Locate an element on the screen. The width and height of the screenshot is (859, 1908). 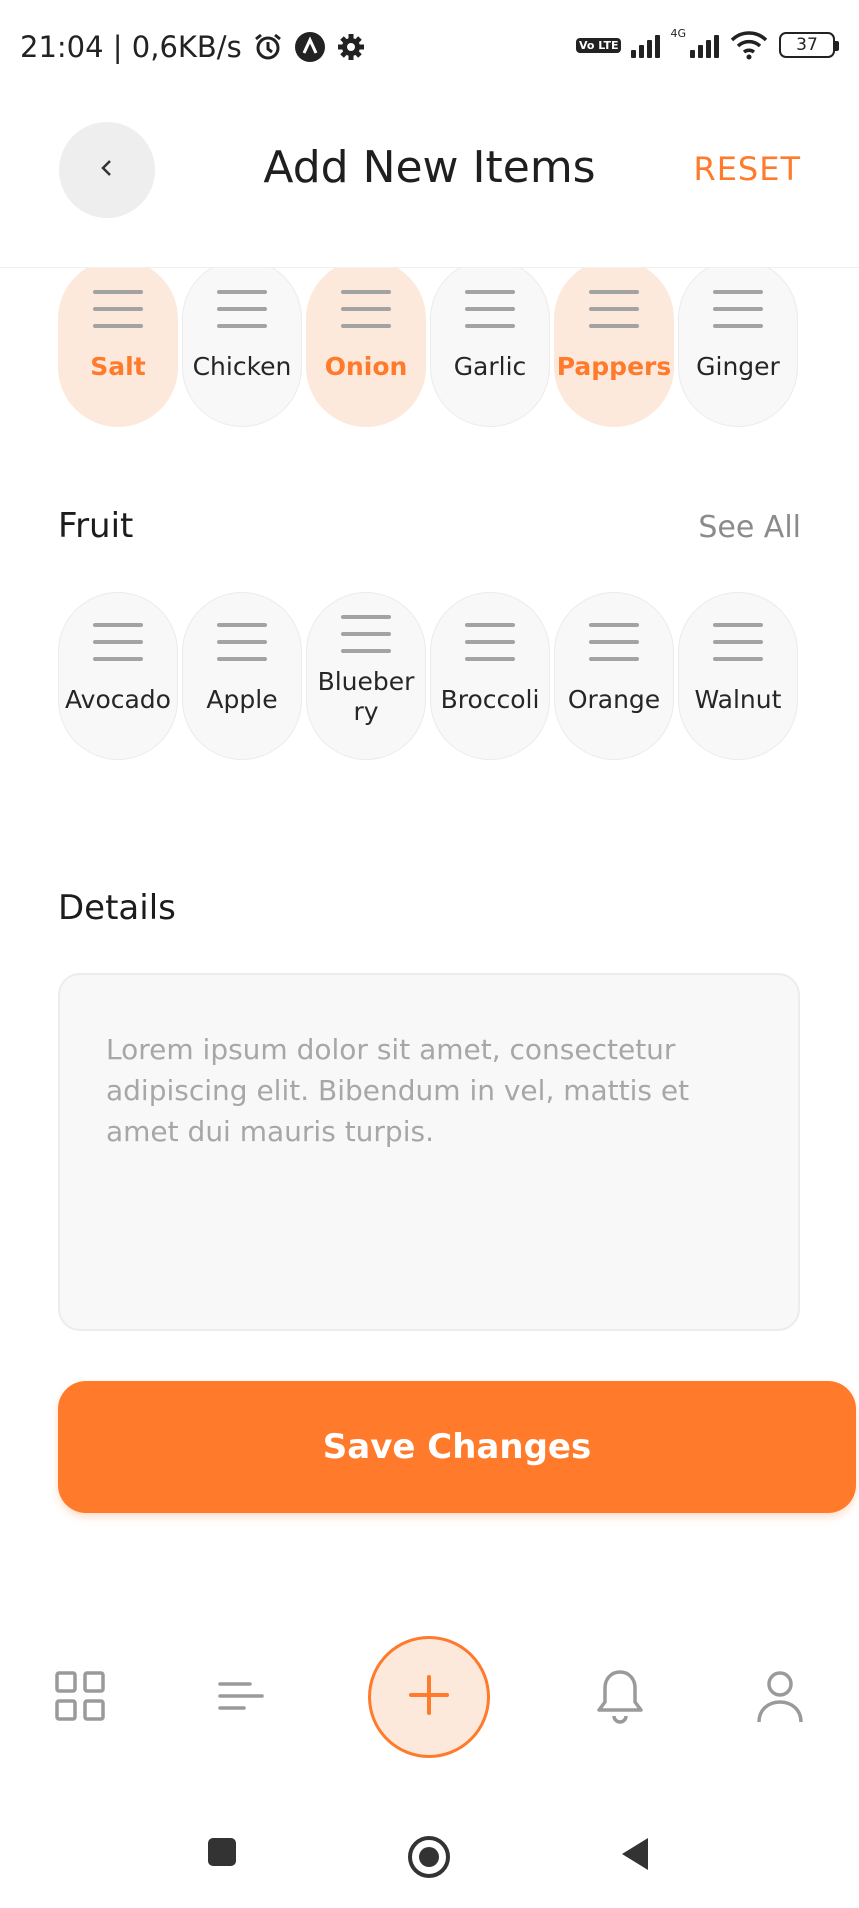
chip-broccoli: Broccoli is located at coordinates (490, 676).